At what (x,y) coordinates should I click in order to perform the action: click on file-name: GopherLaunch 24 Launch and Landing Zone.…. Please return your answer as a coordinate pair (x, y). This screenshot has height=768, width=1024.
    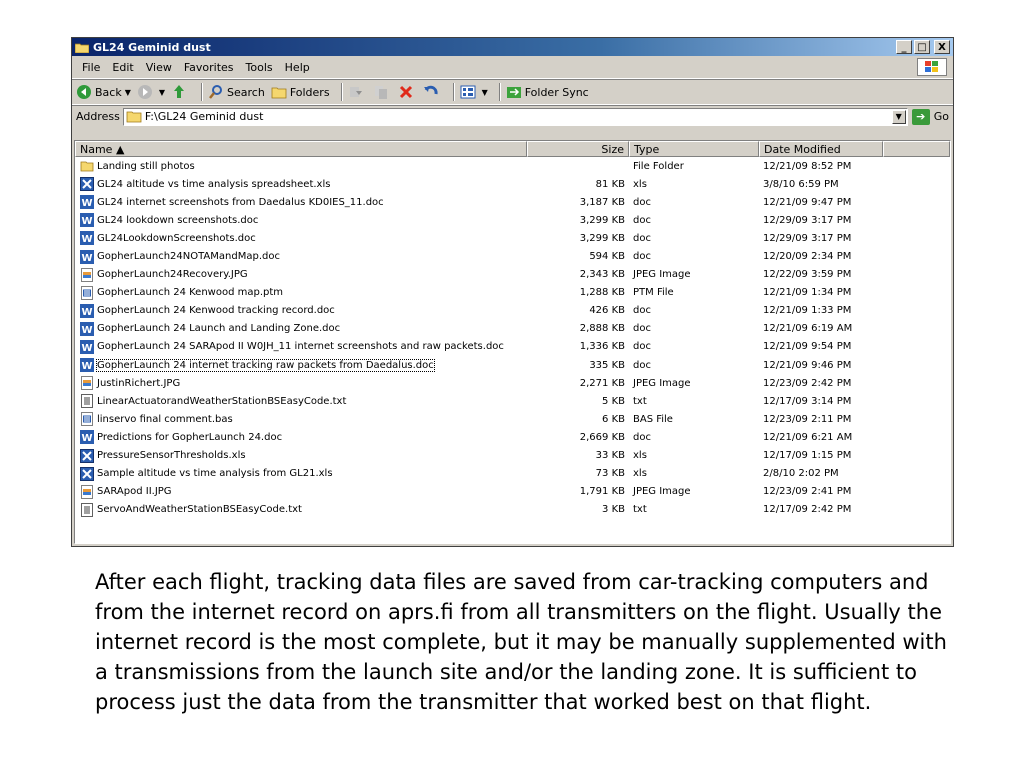
    Looking at the image, I should click on (219, 329).